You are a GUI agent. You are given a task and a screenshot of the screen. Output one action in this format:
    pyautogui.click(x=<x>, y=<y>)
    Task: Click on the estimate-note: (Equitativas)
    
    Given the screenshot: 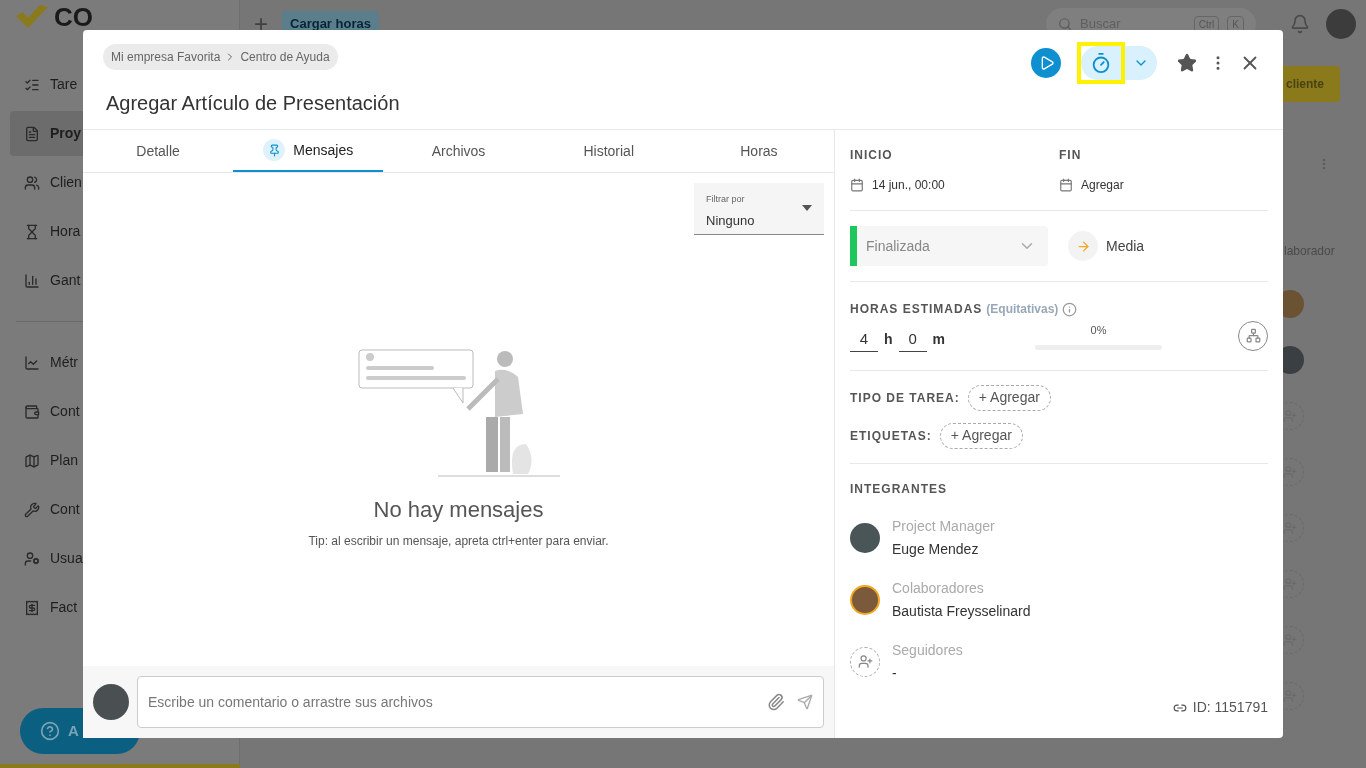 What is the action you would take?
    pyautogui.click(x=1022, y=309)
    